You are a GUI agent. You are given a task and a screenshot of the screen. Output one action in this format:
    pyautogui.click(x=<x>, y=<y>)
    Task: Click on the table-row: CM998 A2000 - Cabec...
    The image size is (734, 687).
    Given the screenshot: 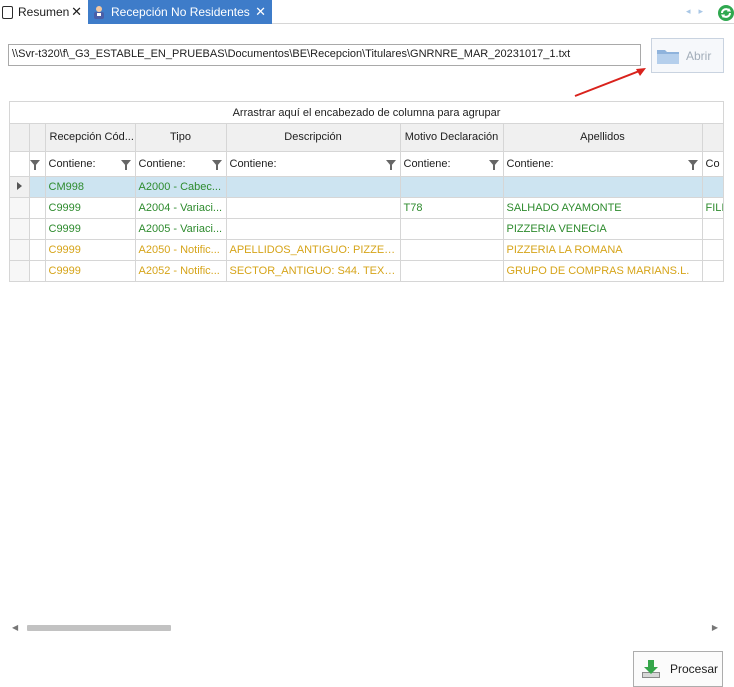 What is the action you would take?
    pyautogui.click(x=366, y=187)
    